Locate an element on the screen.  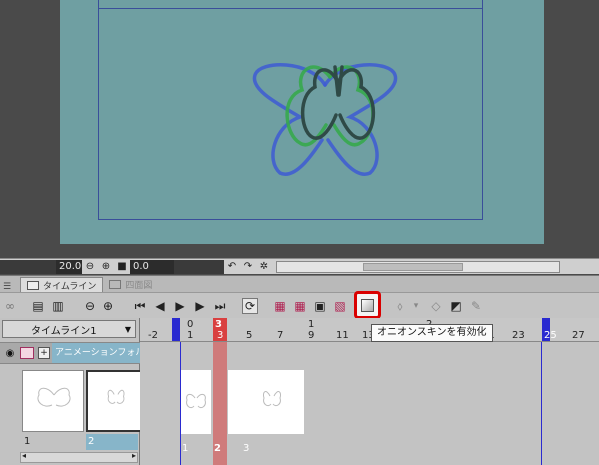
tab-timeline-label: タイムライン is located at coordinates (70, 286).